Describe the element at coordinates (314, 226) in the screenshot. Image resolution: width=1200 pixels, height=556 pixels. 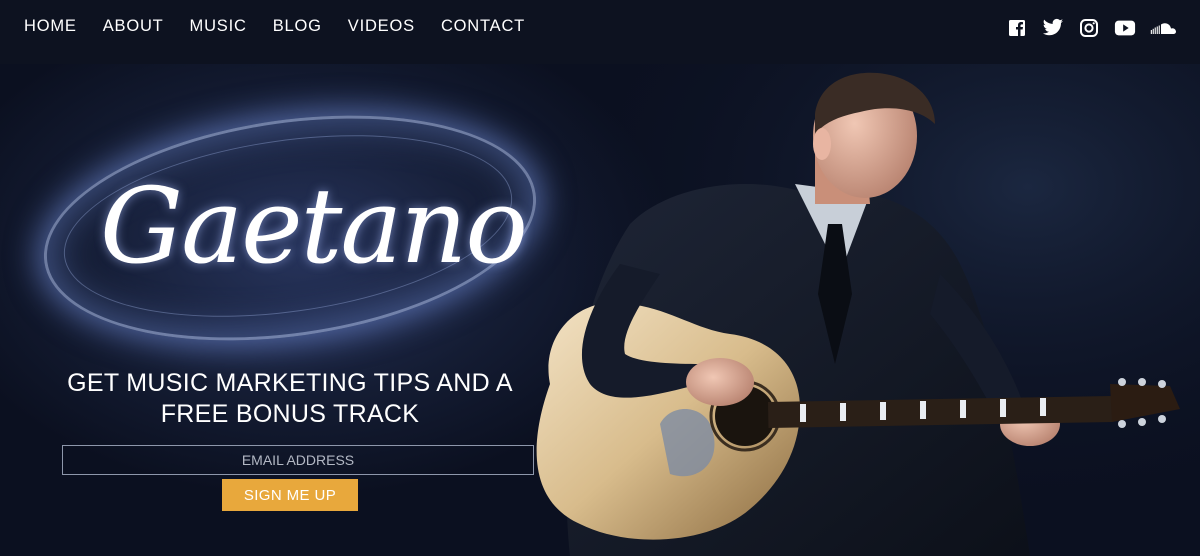
I see `artist-logo: Gaetano` at that location.